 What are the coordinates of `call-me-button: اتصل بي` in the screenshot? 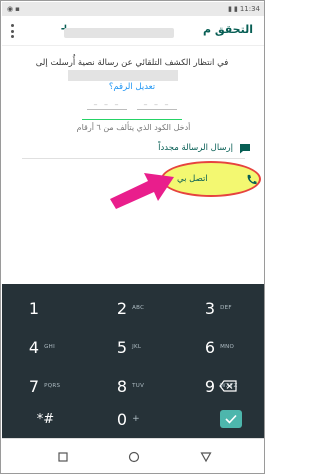 It's located at (217, 179).